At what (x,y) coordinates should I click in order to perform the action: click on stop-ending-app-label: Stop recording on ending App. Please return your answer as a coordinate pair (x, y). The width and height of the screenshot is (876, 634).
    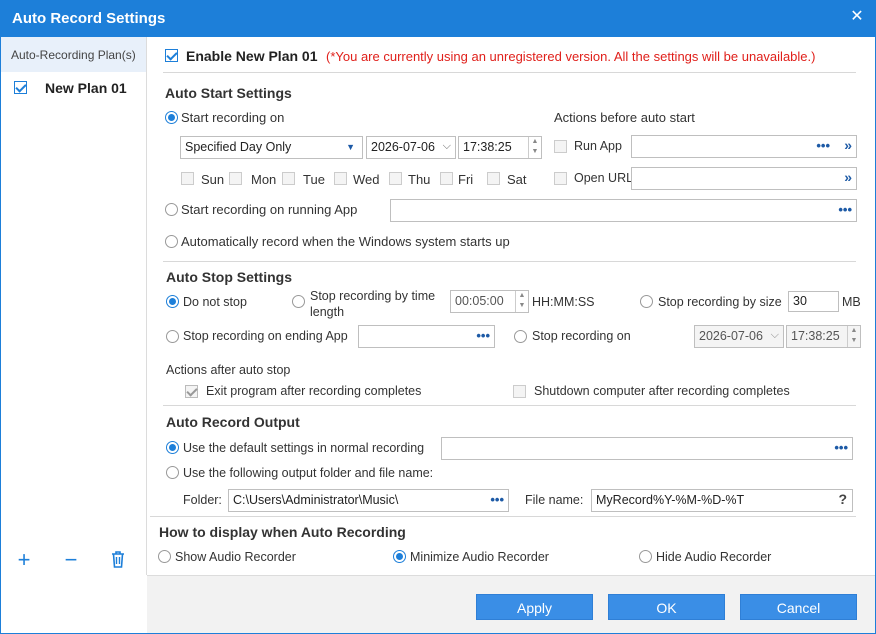
    Looking at the image, I should click on (265, 336).